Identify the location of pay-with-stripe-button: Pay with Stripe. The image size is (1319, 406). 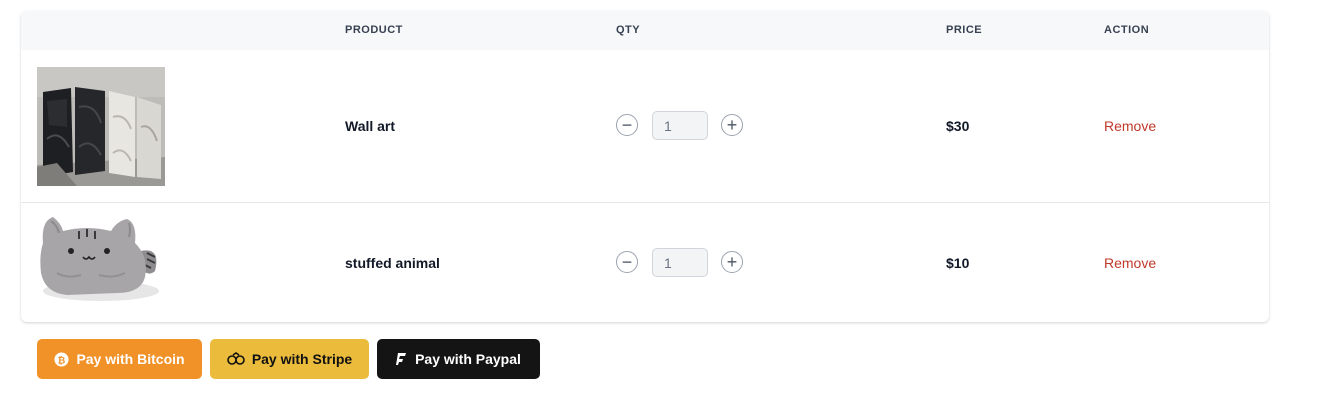
(289, 359).